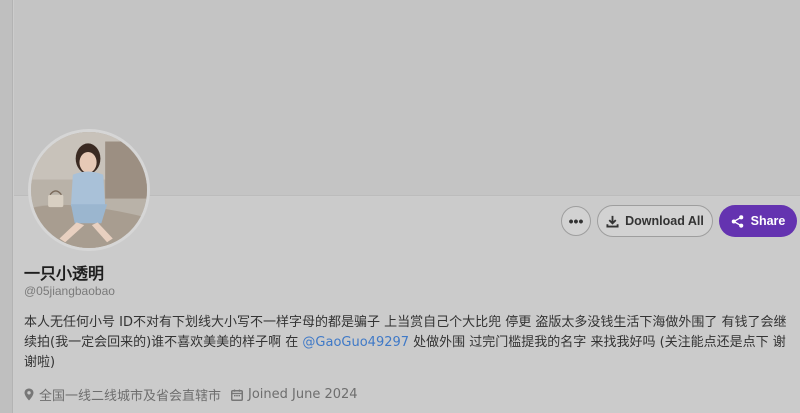 This screenshot has width=800, height=413. I want to click on download-all-label: Download All, so click(664, 221).